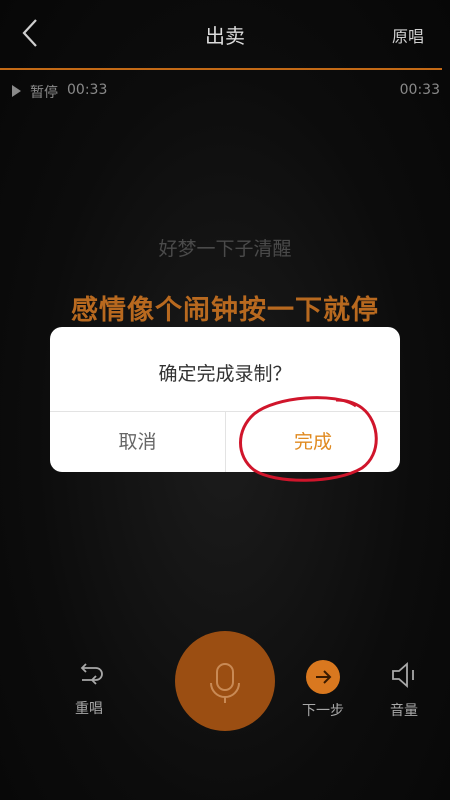 Image resolution: width=450 pixels, height=800 pixels. I want to click on page-title: 出卖, so click(225, 36).